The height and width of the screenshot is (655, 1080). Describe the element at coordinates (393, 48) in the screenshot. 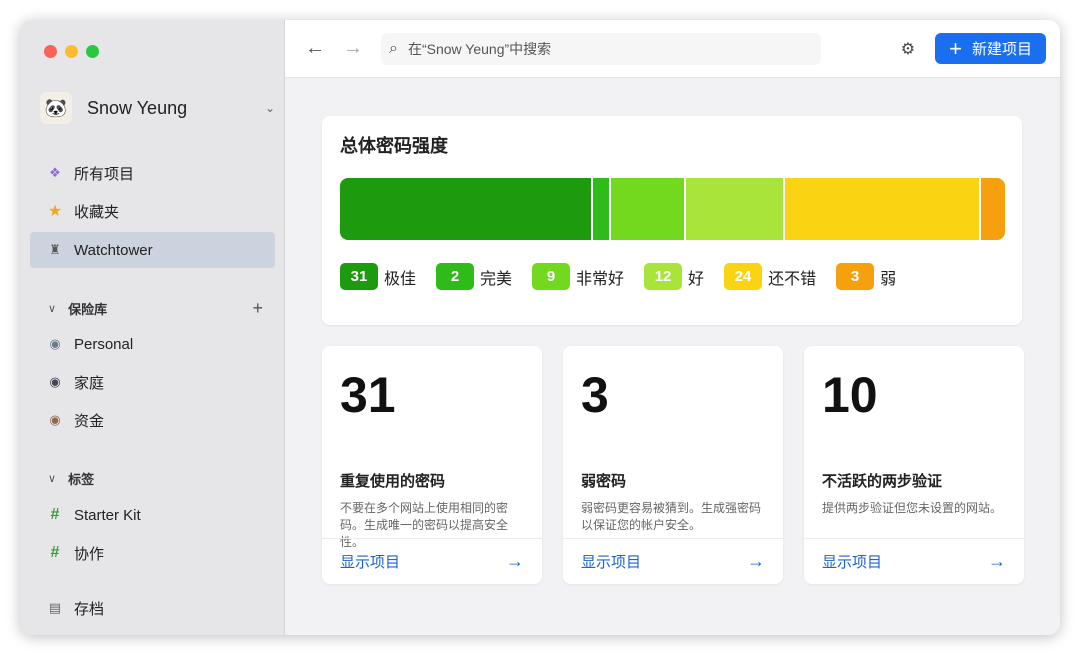

I see `search-icon: ⌕` at that location.